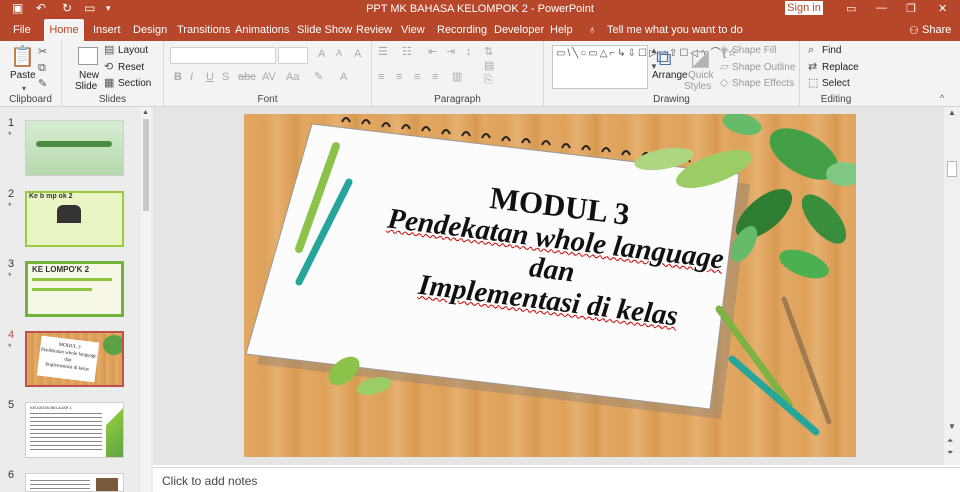 The height and width of the screenshot is (492, 960). I want to click on slide-number: 5, so click(11, 405).